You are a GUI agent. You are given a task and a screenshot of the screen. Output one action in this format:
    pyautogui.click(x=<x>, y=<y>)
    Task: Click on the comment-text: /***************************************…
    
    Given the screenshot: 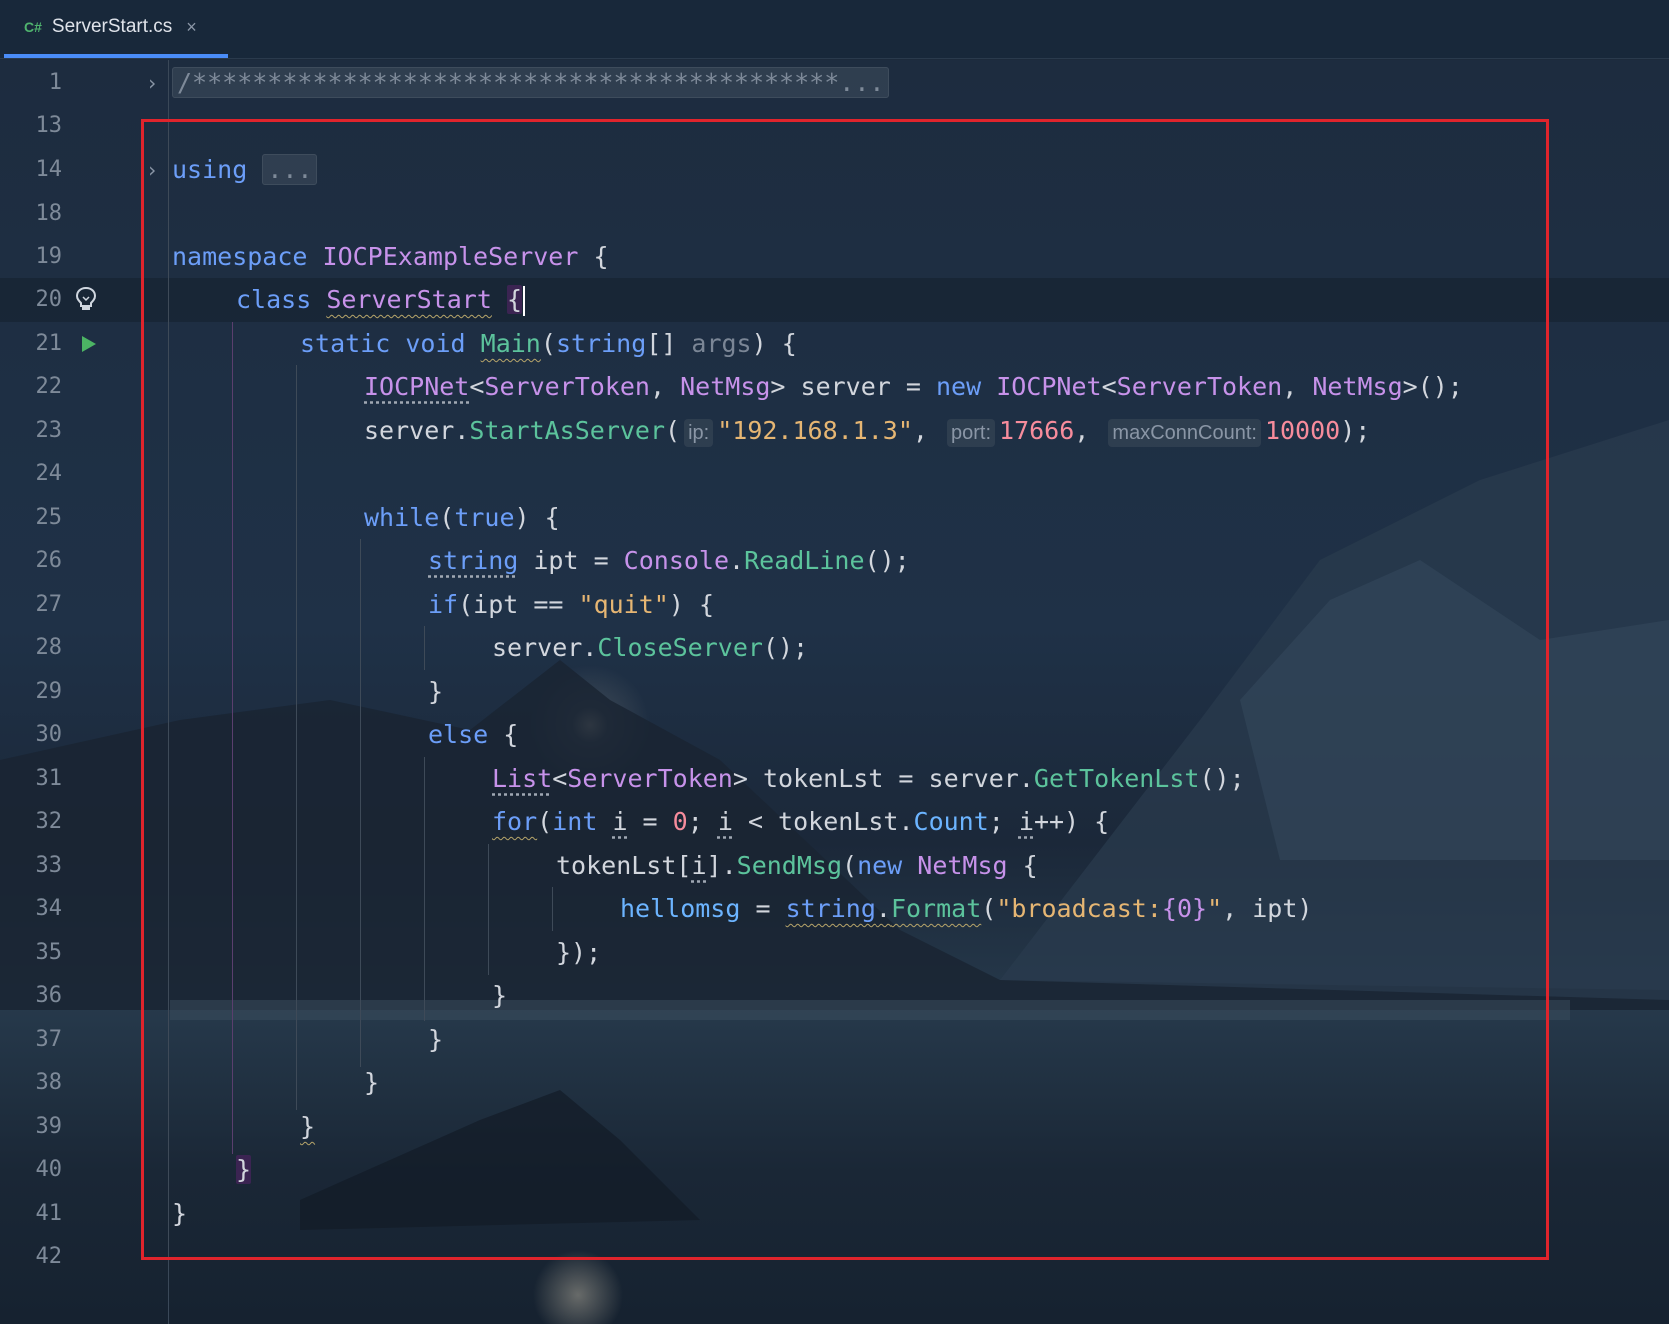 What is the action you would take?
    pyautogui.click(x=508, y=82)
    